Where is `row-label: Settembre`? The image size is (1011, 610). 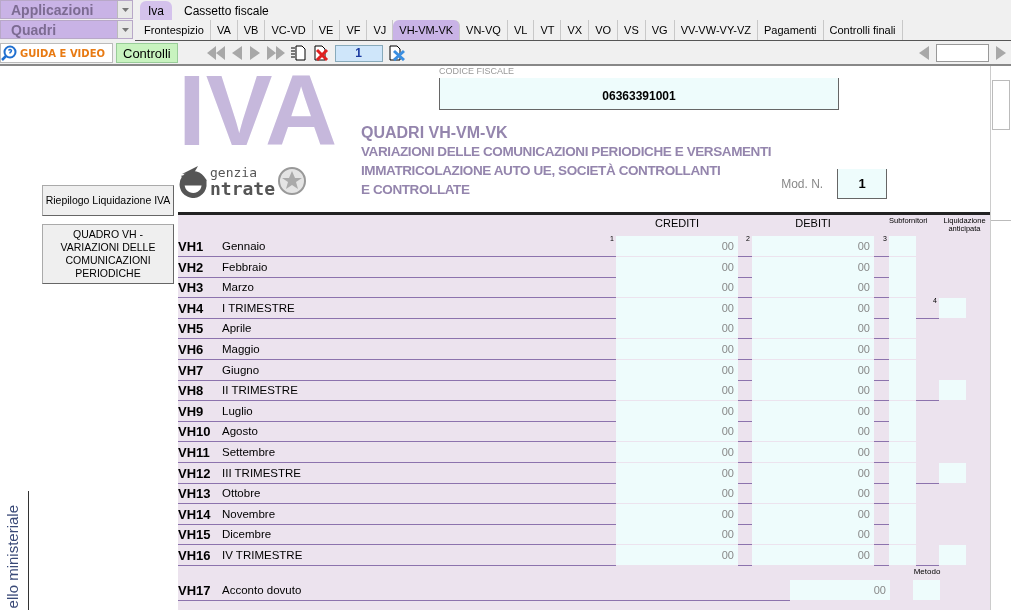
row-label: Settembre is located at coordinates (415, 454).